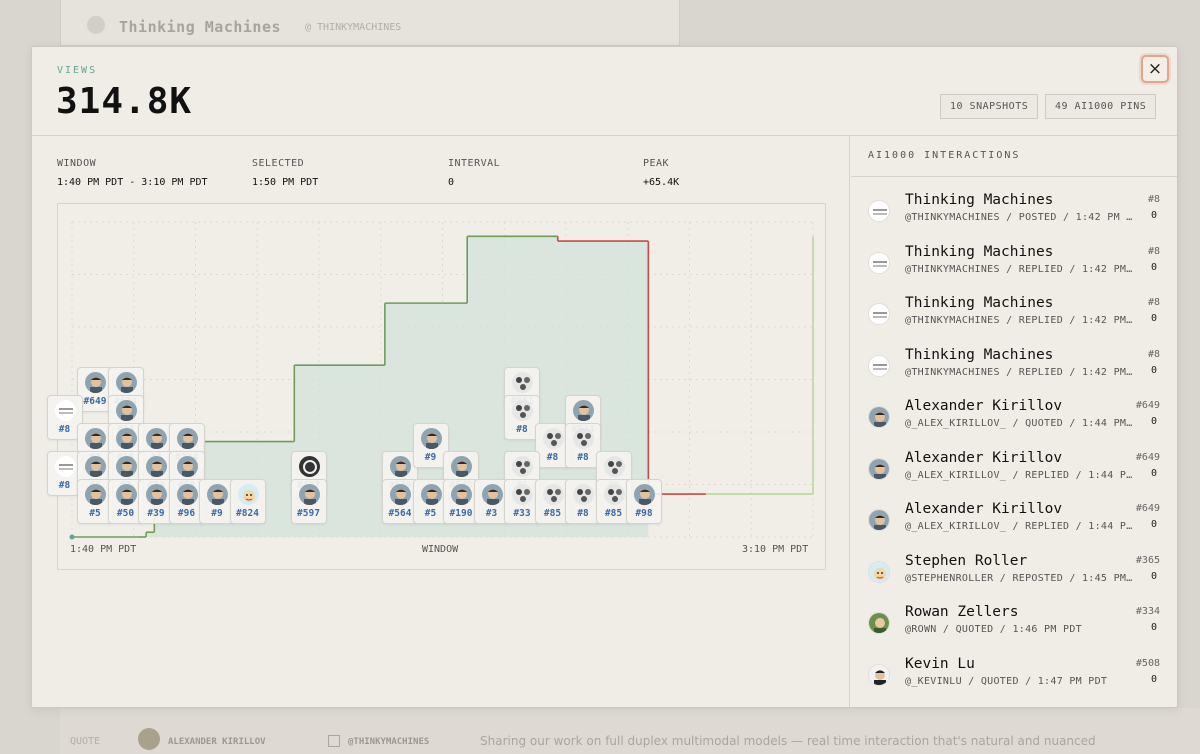 This screenshot has width=1200, height=754. What do you see at coordinates (1147, 560) in the screenshot?
I see `interaction-rank: #365` at bounding box center [1147, 560].